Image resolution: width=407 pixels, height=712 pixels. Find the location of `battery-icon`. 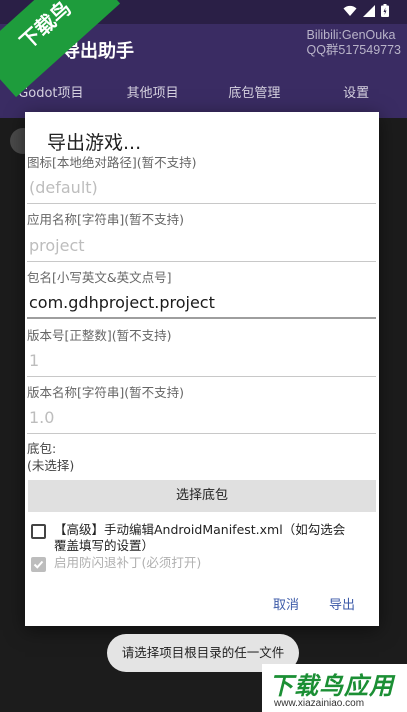

battery-icon is located at coordinates (385, 10).